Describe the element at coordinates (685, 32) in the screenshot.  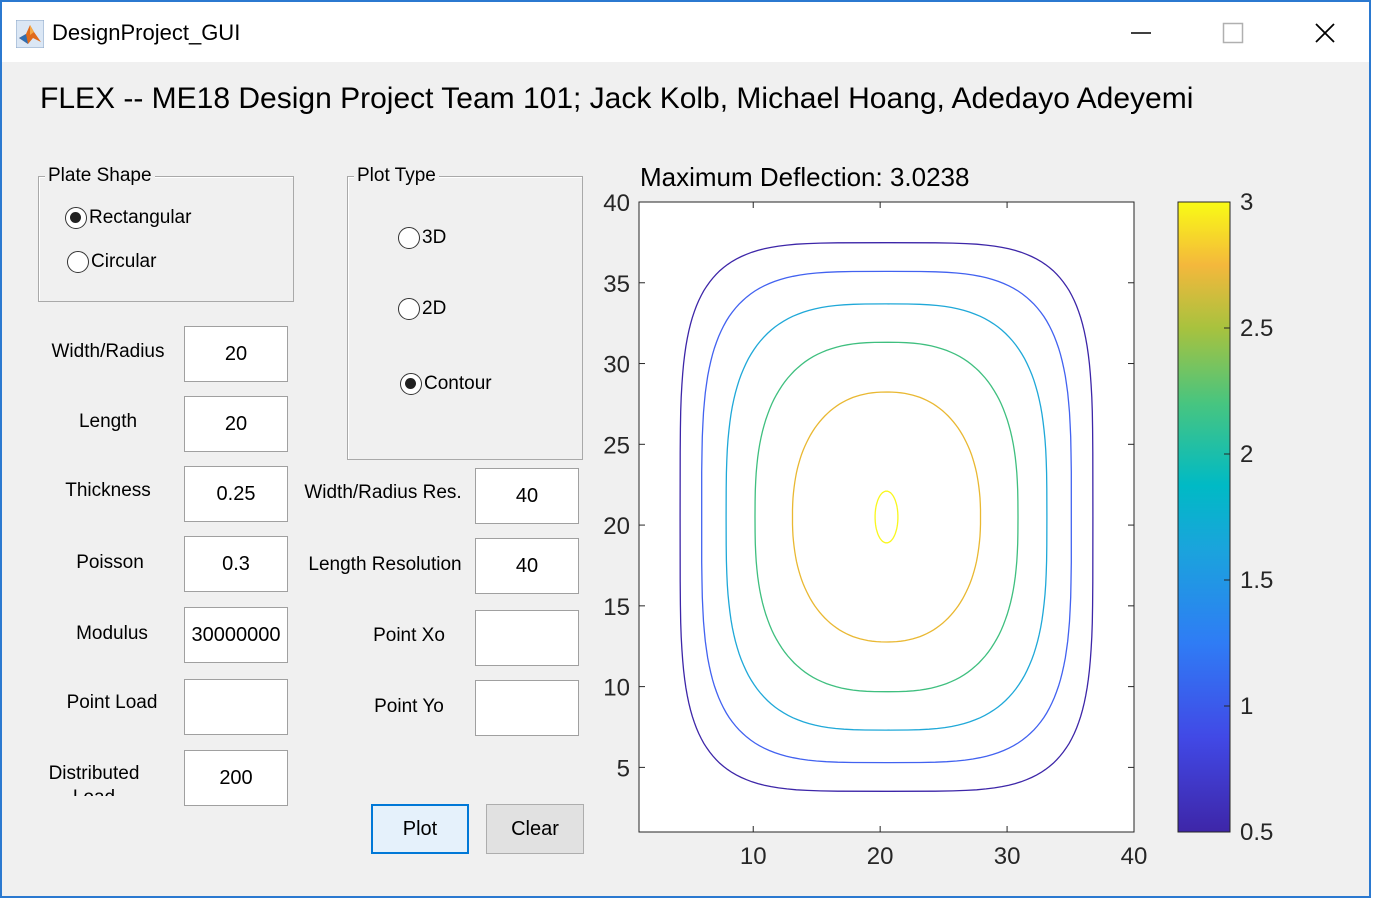
I see `title-bar: DesignProject_GUI` at that location.